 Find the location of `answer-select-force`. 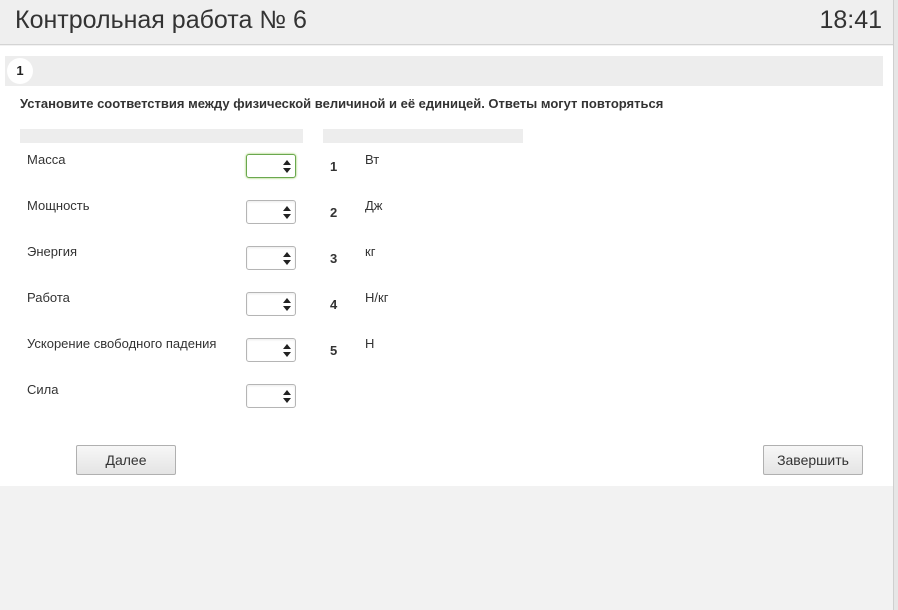

answer-select-force is located at coordinates (271, 396).